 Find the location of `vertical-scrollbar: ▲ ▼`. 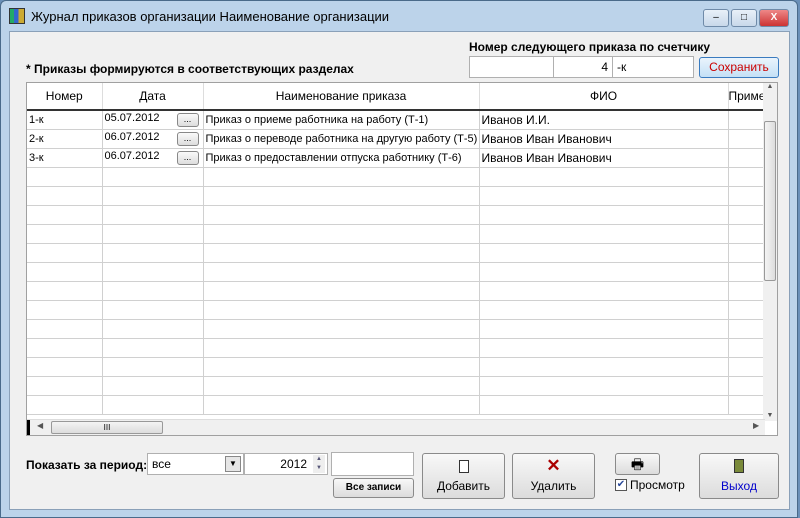

vertical-scrollbar: ▲ ▼ is located at coordinates (770, 252).